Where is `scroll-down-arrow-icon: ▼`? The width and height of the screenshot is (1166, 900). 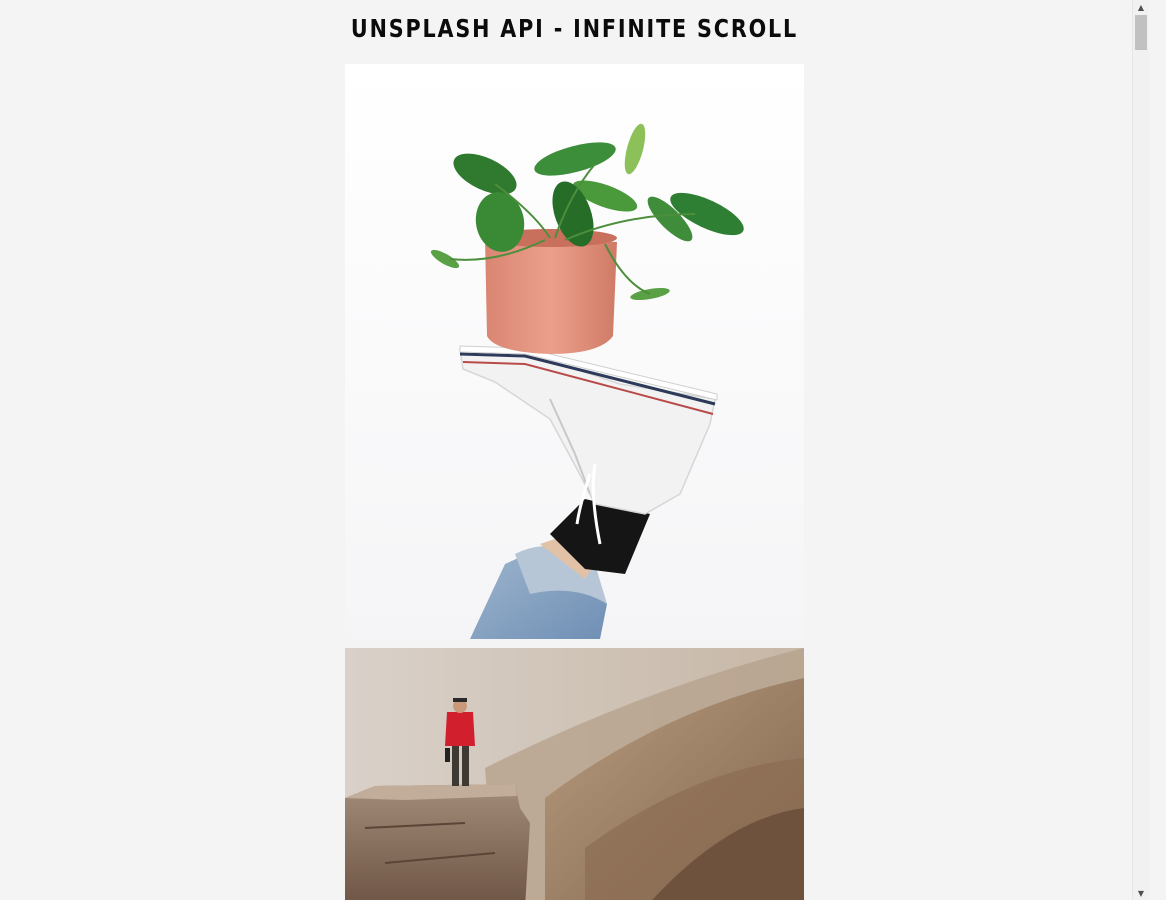
scroll-down-arrow-icon: ▼ is located at coordinates (1141, 893).